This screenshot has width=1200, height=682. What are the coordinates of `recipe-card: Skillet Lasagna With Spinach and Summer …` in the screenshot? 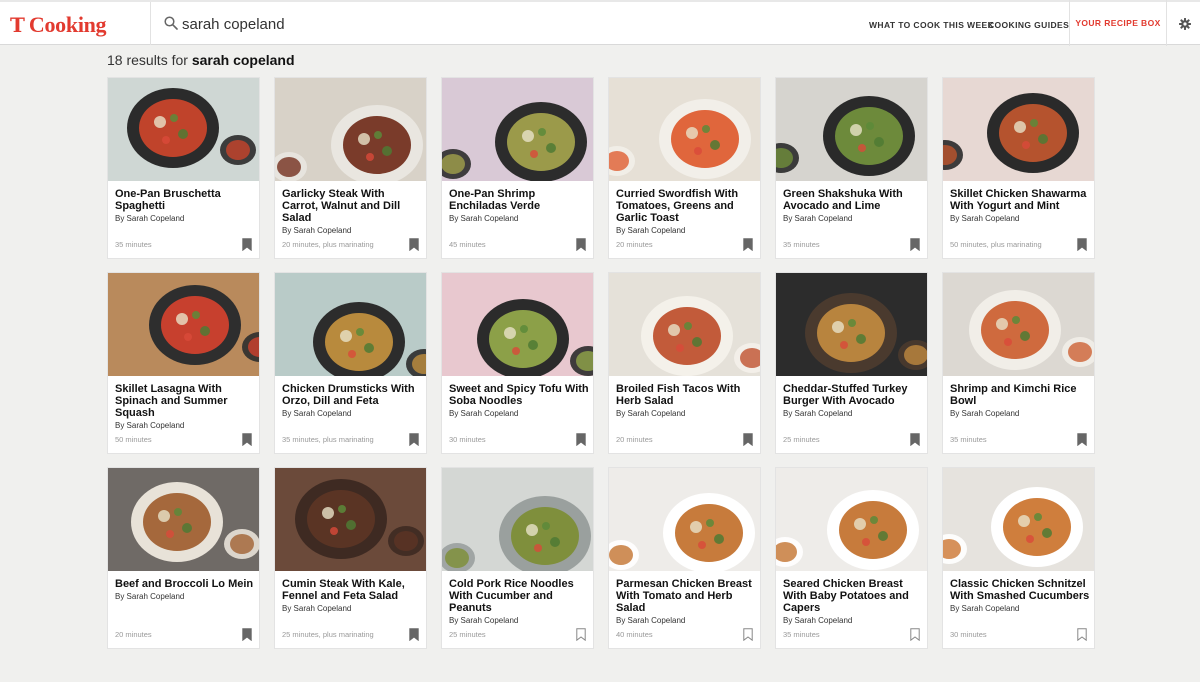 It's located at (183, 363).